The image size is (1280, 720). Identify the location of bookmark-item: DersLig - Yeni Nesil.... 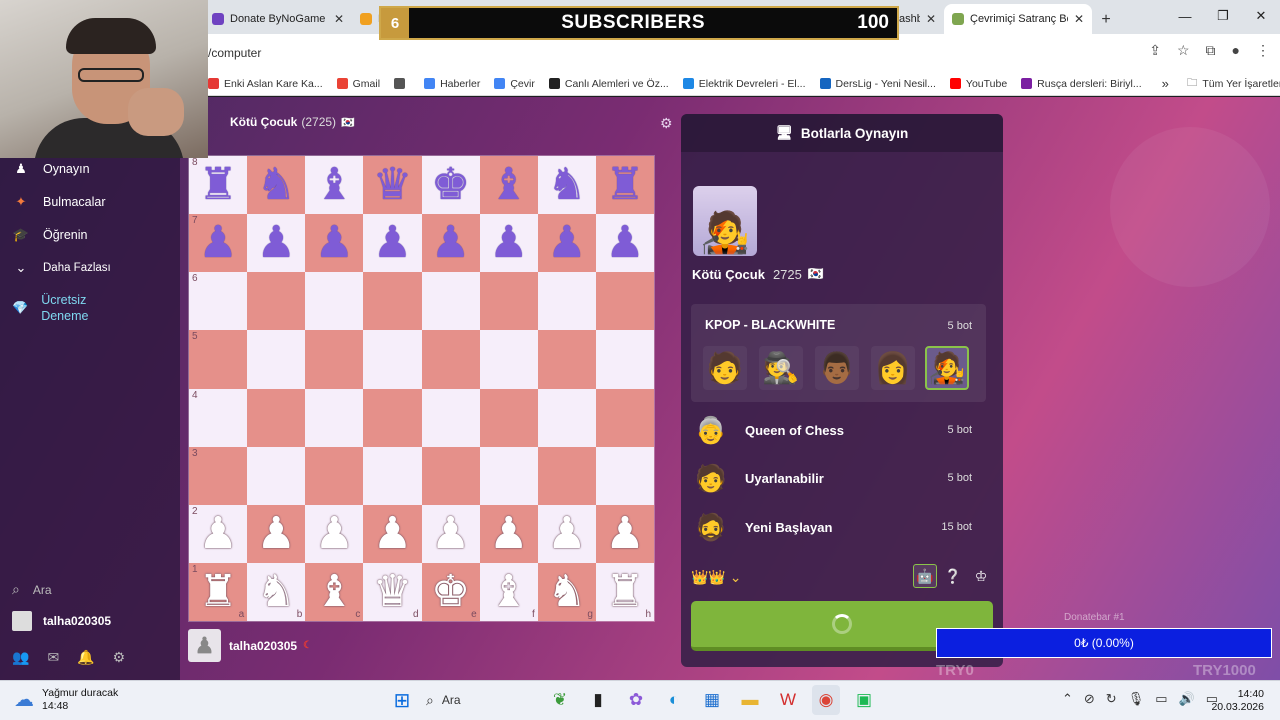
(877, 84).